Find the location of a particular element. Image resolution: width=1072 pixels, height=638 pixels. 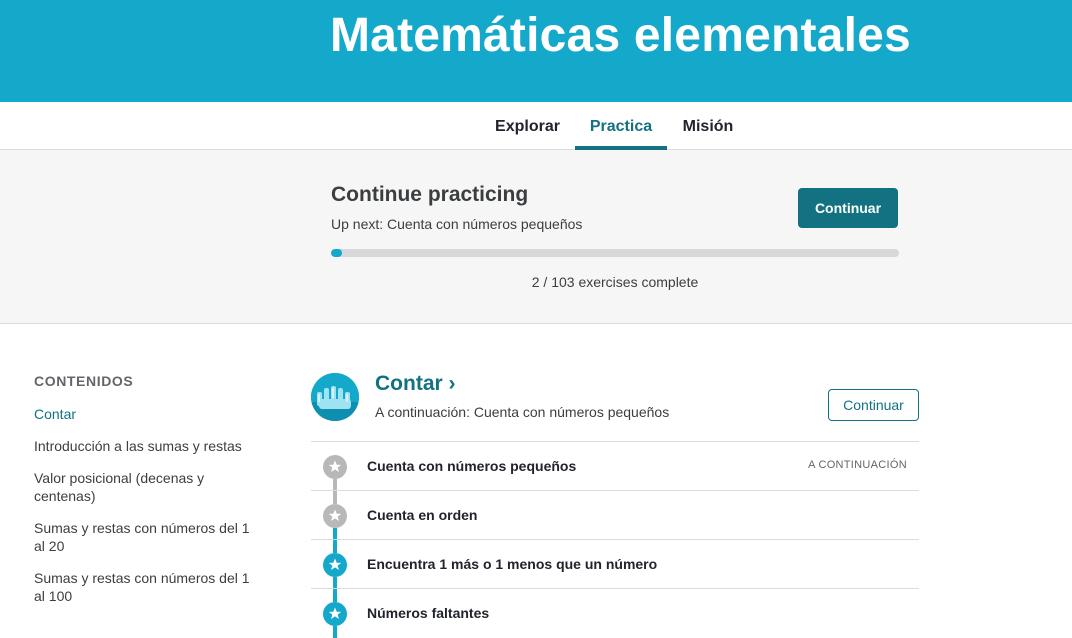

sidebar-item-sumas-restas-1-20: Sumas y restas con números del 1 al 20 is located at coordinates (149, 537).